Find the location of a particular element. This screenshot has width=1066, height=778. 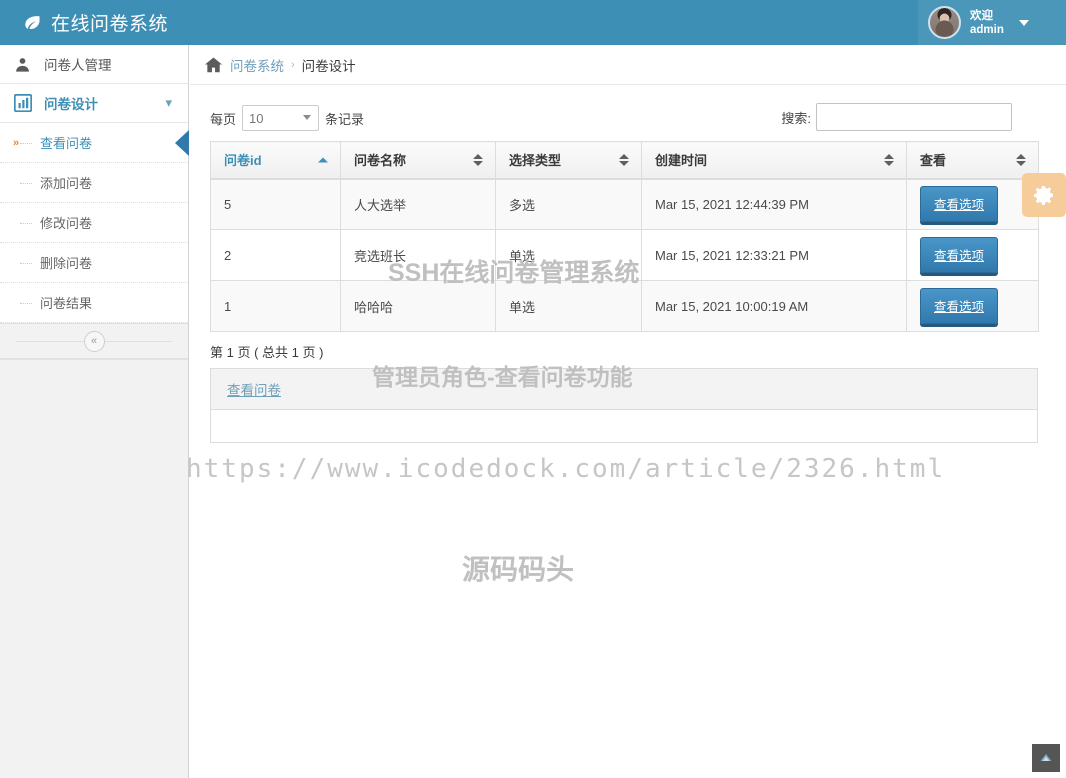

table-header-row: 问卷id 问卷名称 选择类型 创建时间 查看 is located at coordinates (624, 160).